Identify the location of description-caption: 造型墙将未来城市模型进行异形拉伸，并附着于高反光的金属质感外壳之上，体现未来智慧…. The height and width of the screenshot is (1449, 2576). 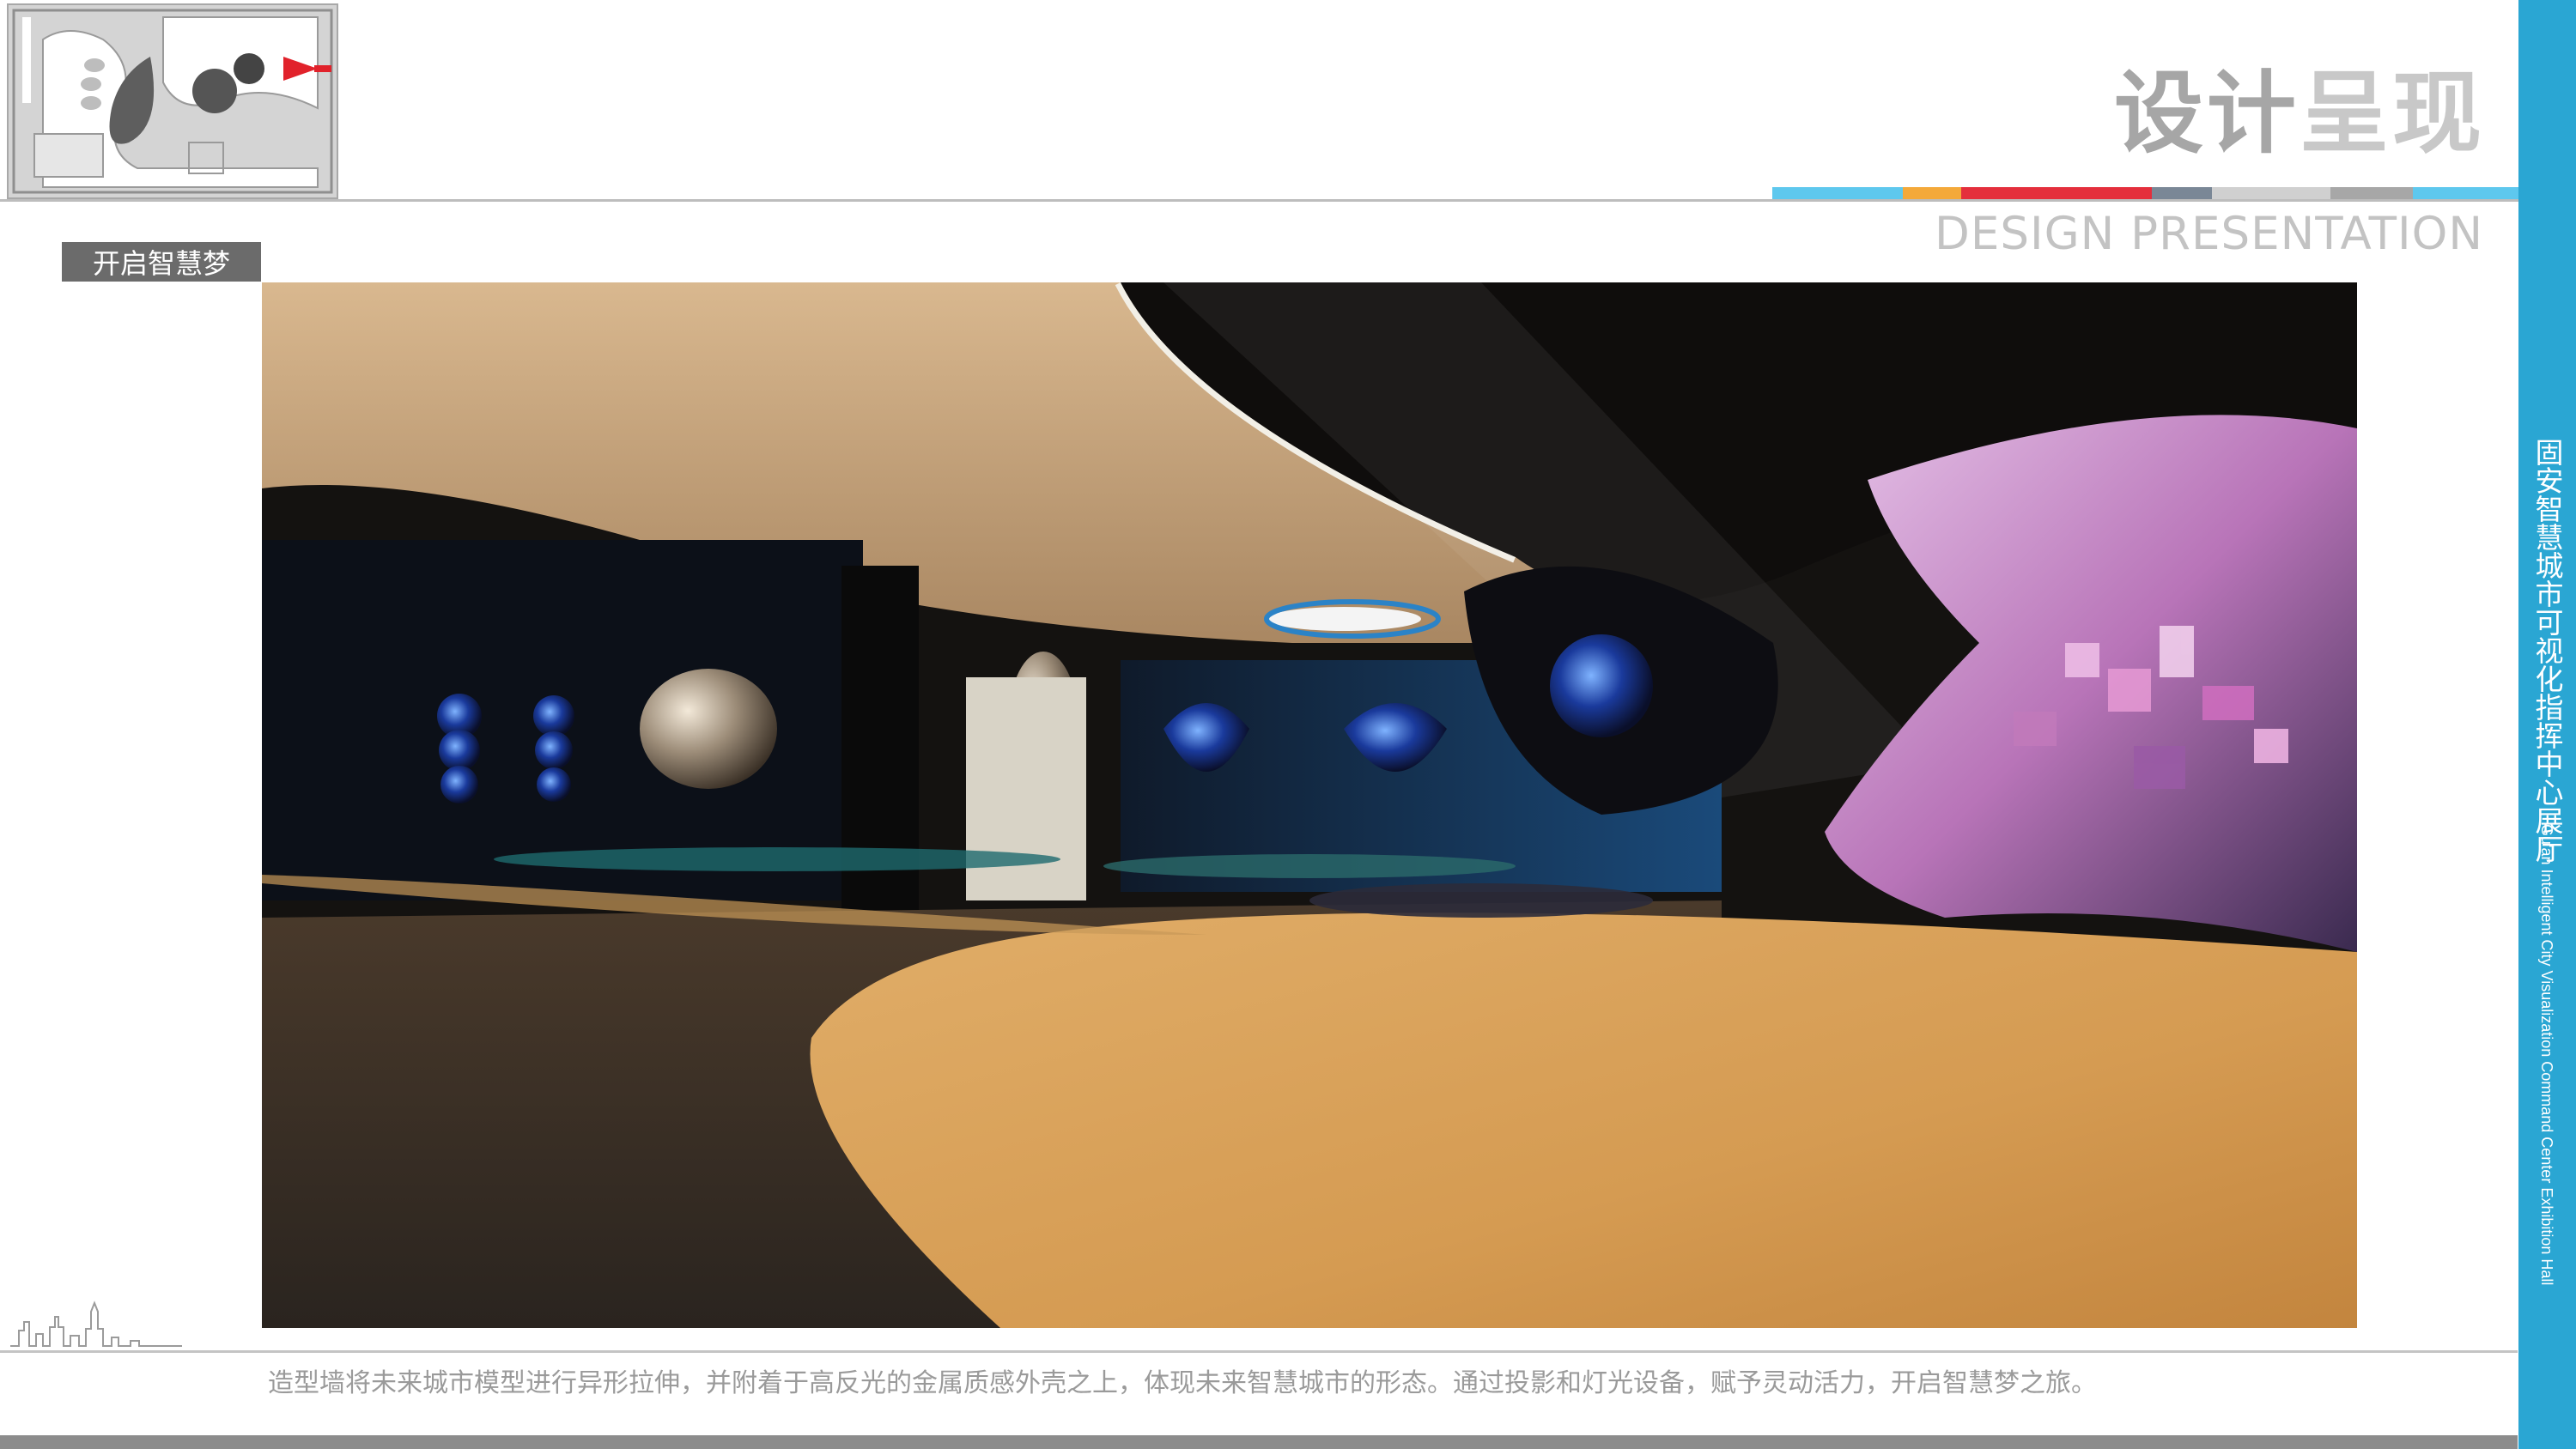
(1182, 1383).